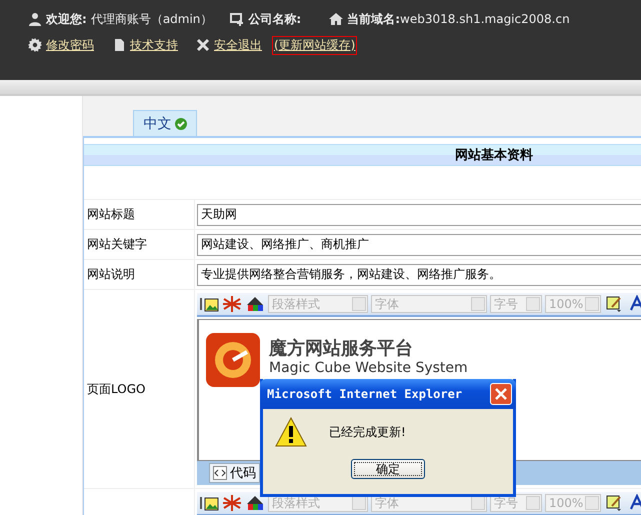 The width and height of the screenshot is (641, 515). I want to click on logo-subtitle: Magic Cube Website System, so click(368, 368).